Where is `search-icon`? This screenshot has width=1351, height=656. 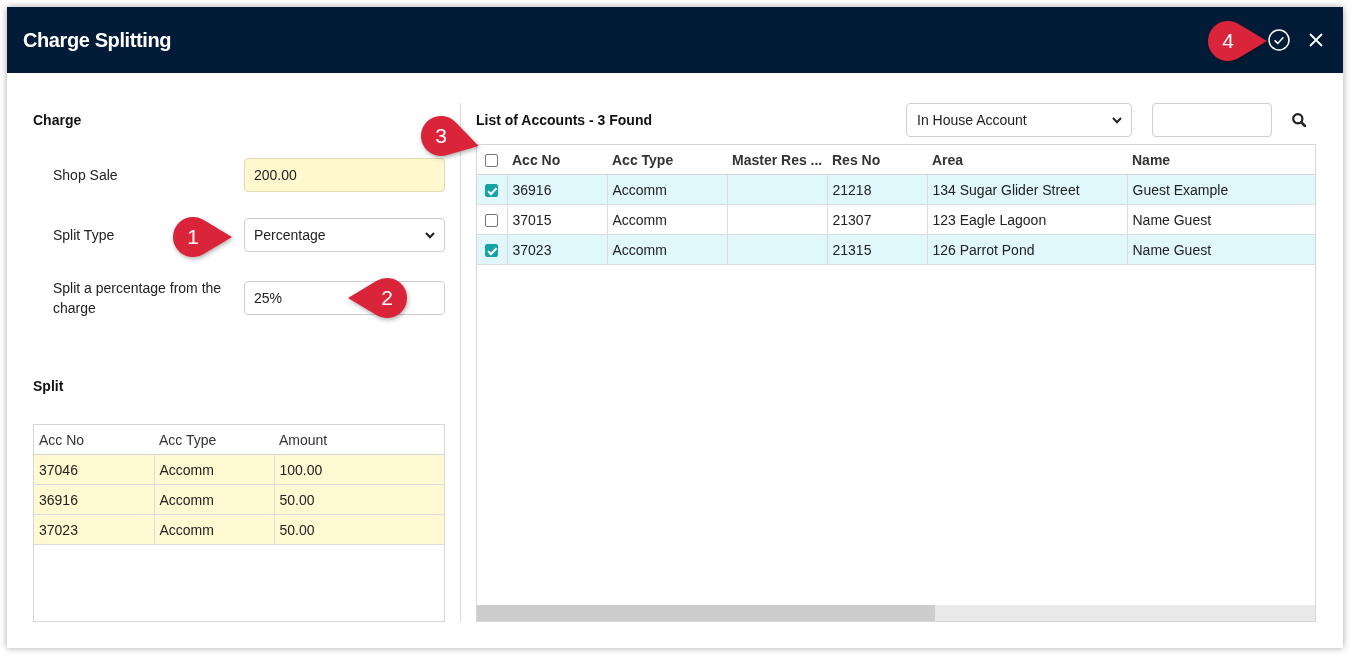
search-icon is located at coordinates (1299, 120).